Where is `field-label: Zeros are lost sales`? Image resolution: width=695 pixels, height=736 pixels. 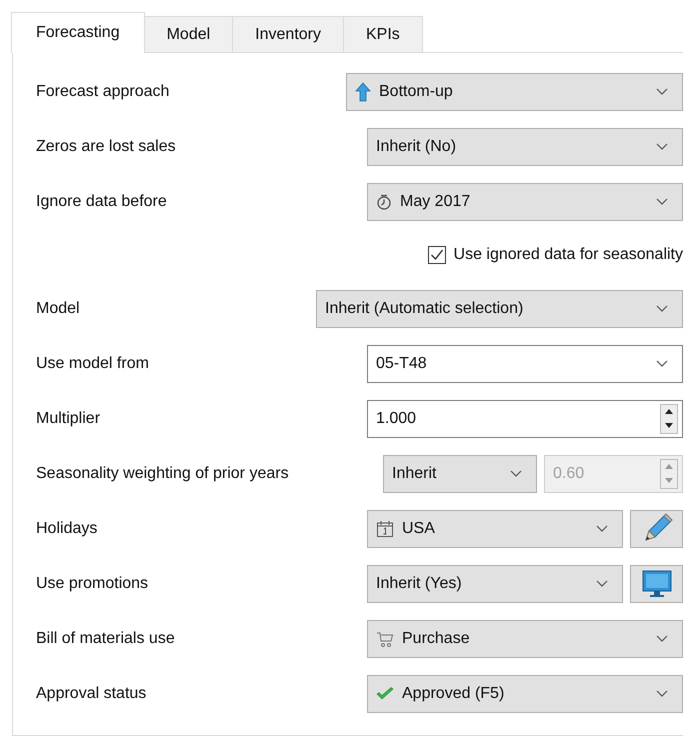
field-label: Zeros are lost sales is located at coordinates (106, 147).